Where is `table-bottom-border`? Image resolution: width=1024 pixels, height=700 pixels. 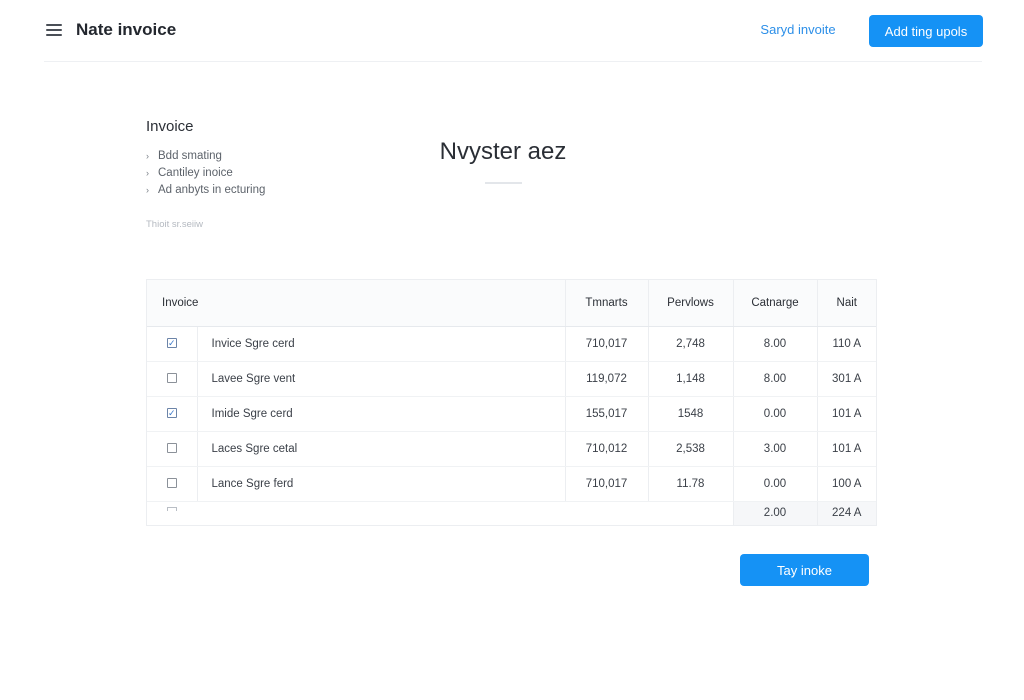 table-bottom-border is located at coordinates (511, 525).